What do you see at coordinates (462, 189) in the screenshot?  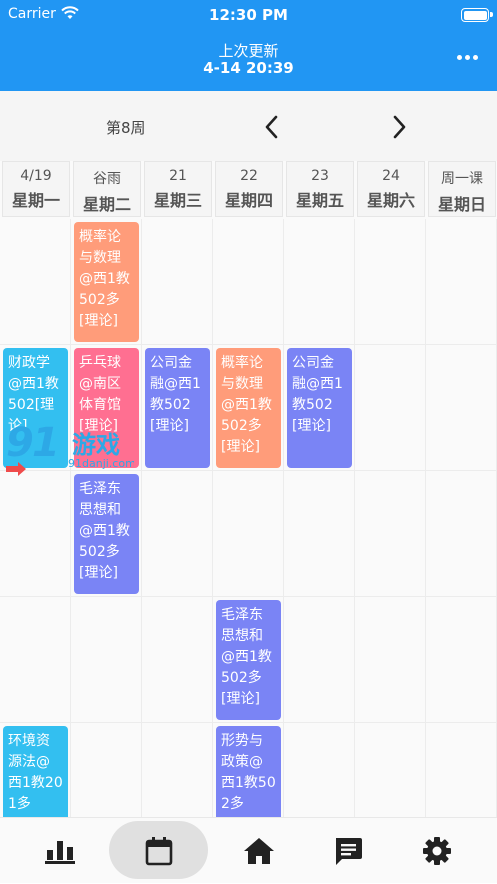 I see `day-header-7: 周一课 星期日` at bounding box center [462, 189].